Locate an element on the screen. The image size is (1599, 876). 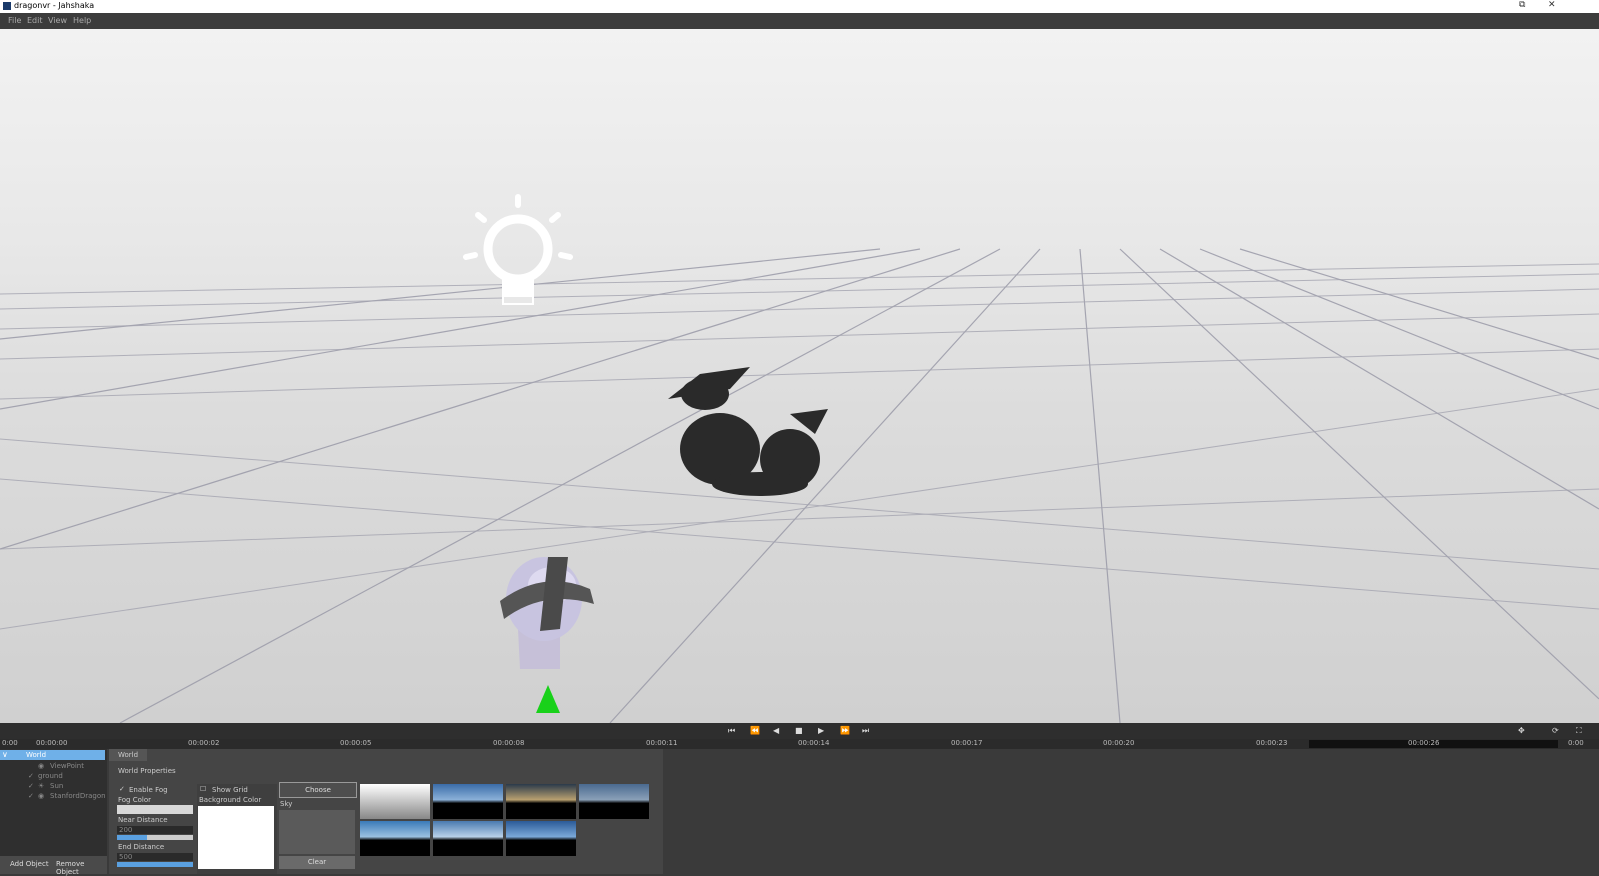
clear-sky-button: Clear is located at coordinates (317, 862).